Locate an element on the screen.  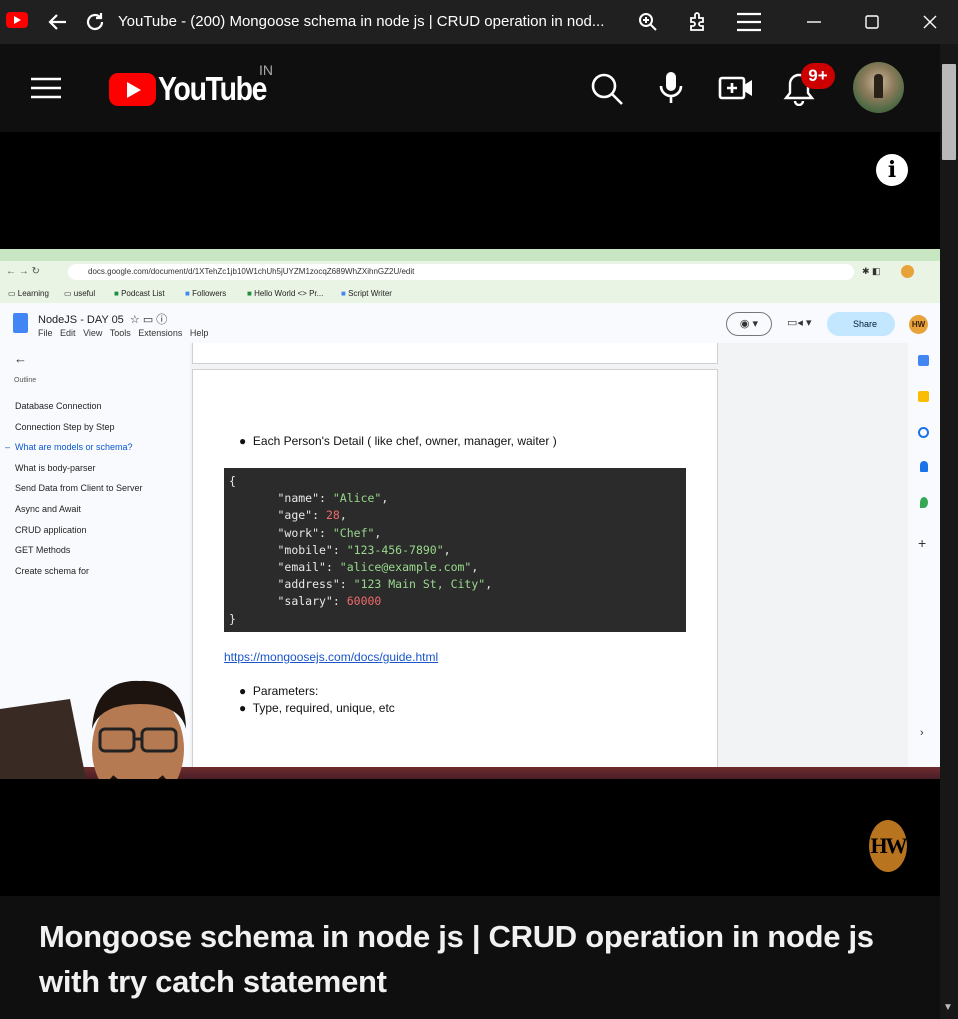
youtube-wordmark: YouTube is located at coordinates (212, 89).